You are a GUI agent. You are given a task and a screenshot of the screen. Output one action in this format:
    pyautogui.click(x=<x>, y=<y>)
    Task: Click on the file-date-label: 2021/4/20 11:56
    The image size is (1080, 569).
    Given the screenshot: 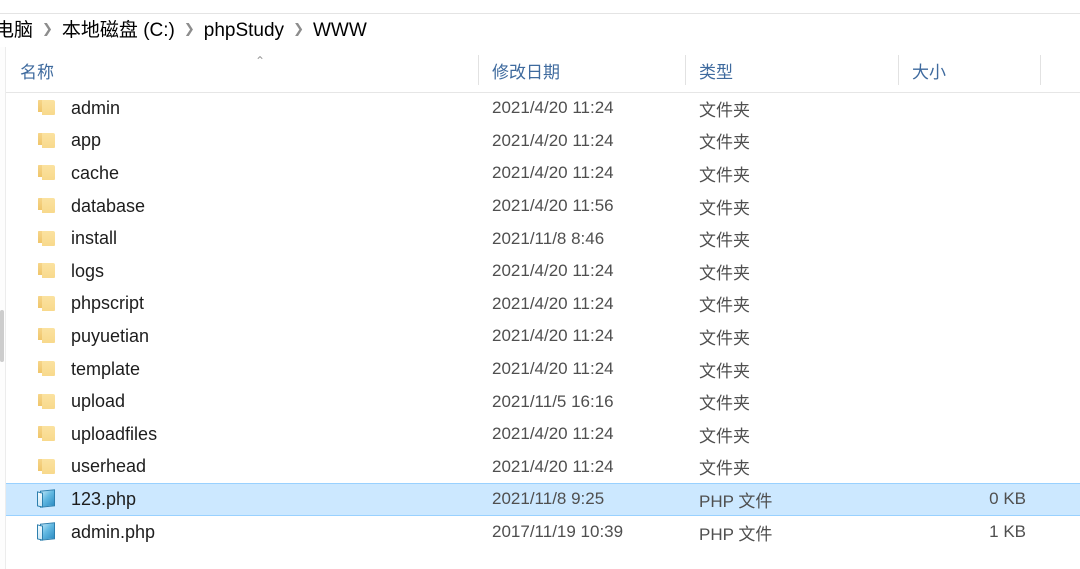 What is the action you would take?
    pyautogui.click(x=553, y=206)
    